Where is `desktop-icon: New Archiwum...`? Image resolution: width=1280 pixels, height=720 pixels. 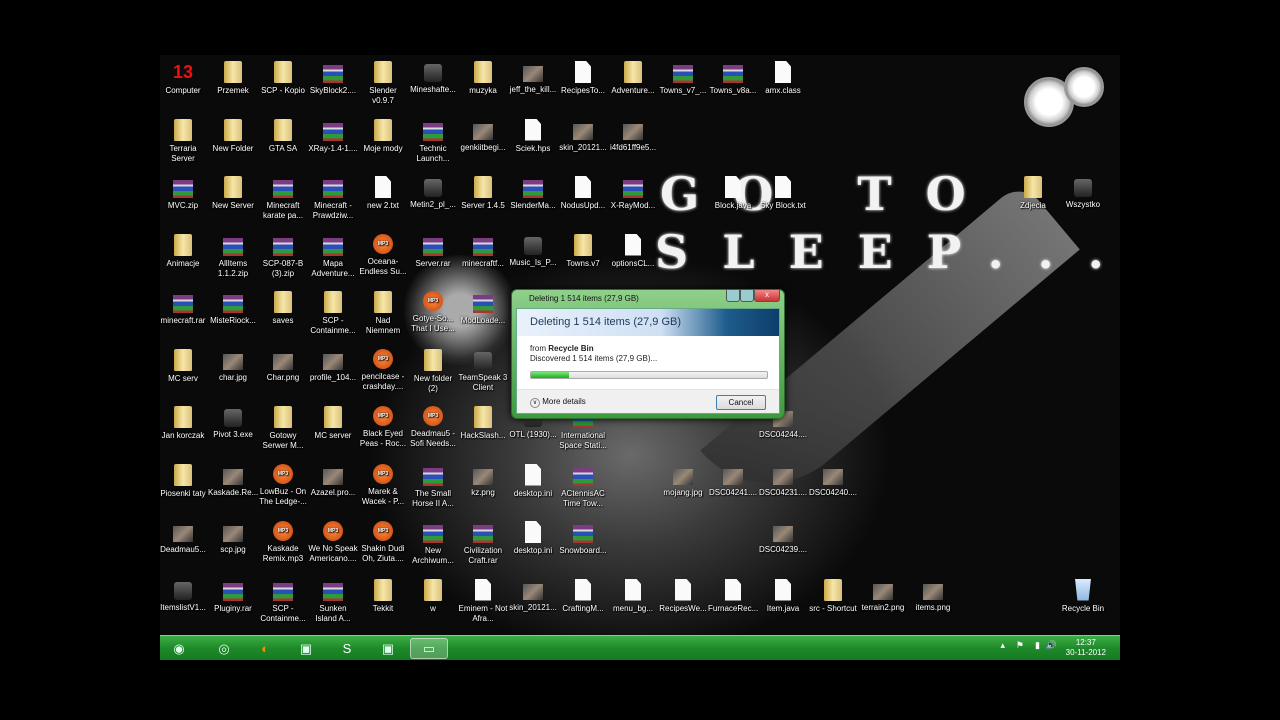
desktop-icon: New Archiwum... is located at coordinates (433, 543).